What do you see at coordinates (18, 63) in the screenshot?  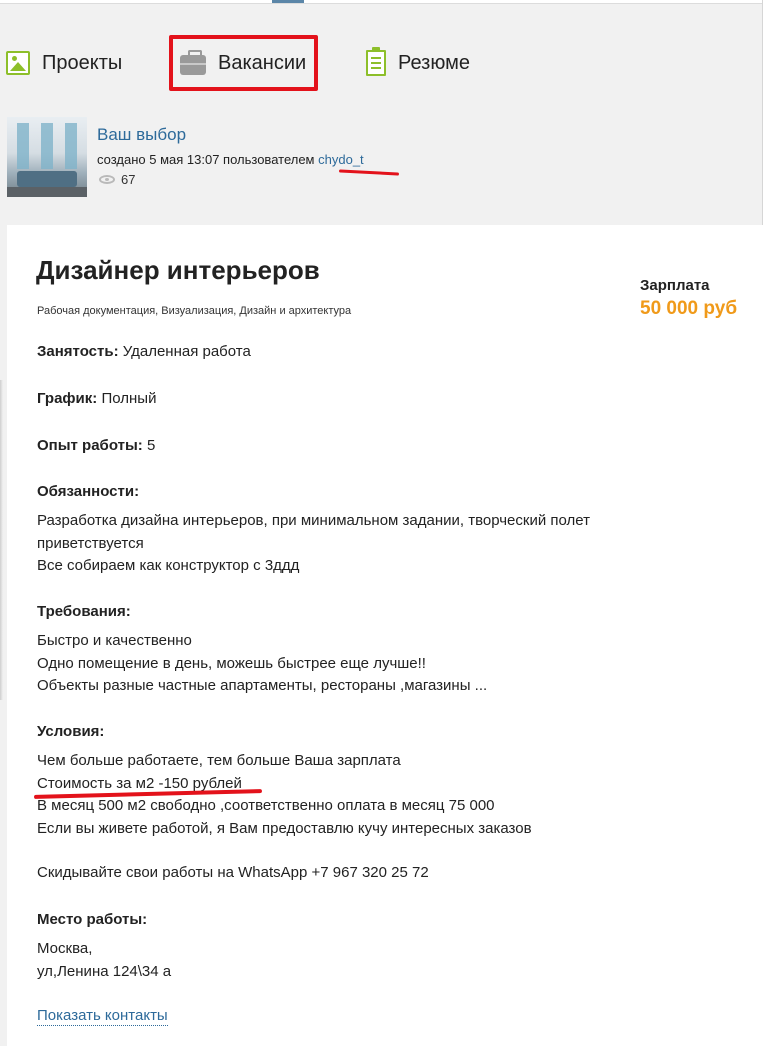 I see `image-icon` at bounding box center [18, 63].